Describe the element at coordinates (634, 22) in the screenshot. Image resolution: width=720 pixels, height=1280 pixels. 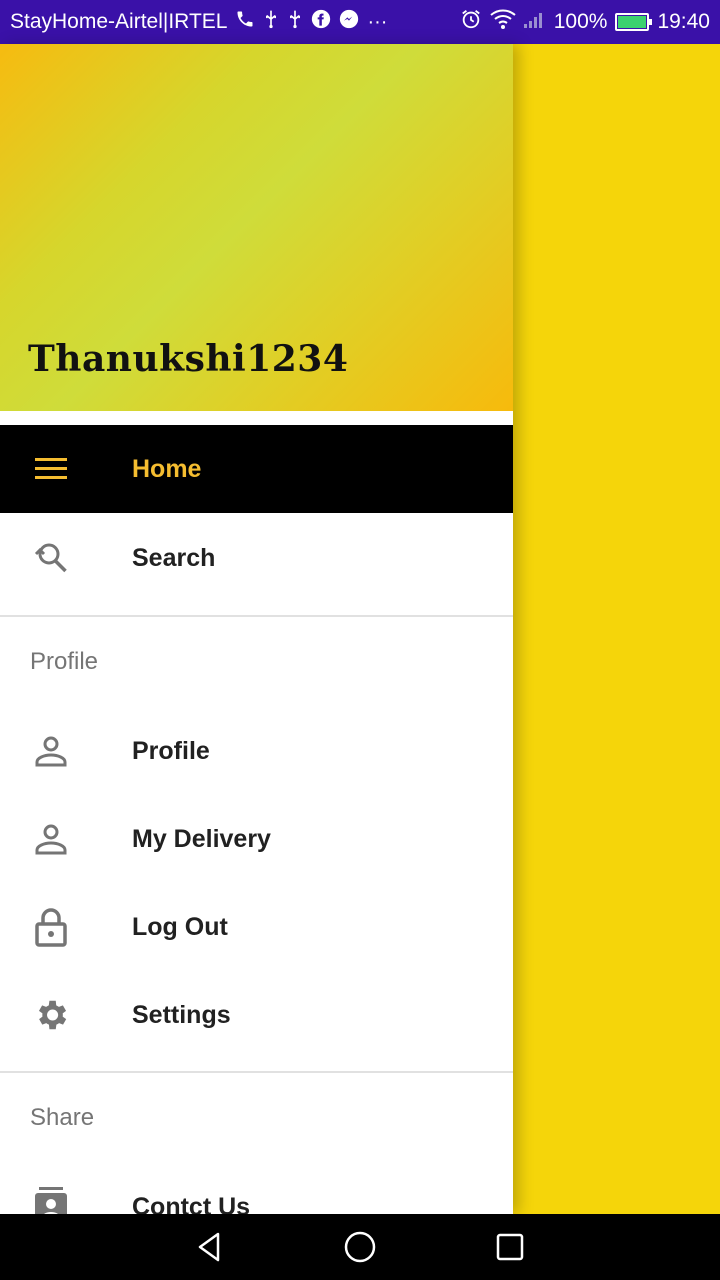
I see `battery-icon` at that location.